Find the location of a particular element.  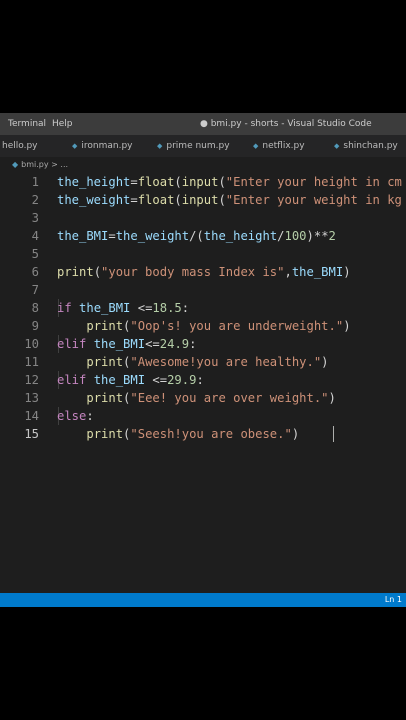

code-text: print("Eee! you are over weight.") is located at coordinates (211, 398).